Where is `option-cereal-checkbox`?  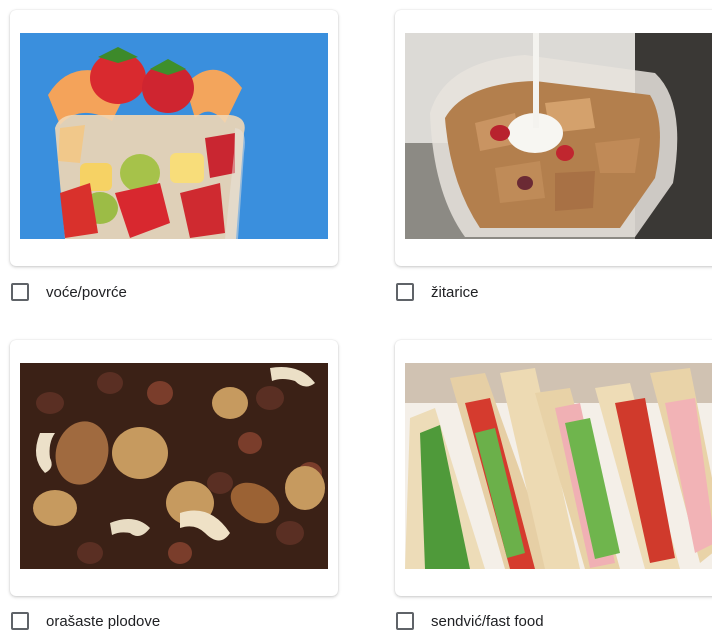 option-cereal-checkbox is located at coordinates (405, 292).